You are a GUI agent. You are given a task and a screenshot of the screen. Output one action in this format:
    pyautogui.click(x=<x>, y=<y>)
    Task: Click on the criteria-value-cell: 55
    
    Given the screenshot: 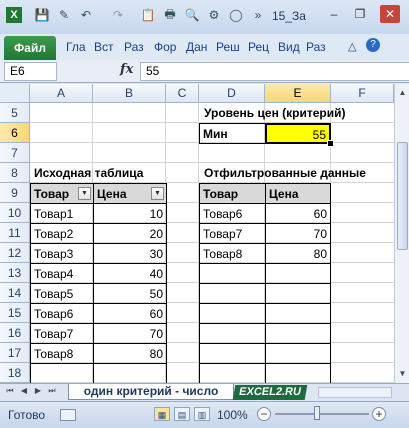 What is the action you would take?
    pyautogui.click(x=298, y=133)
    